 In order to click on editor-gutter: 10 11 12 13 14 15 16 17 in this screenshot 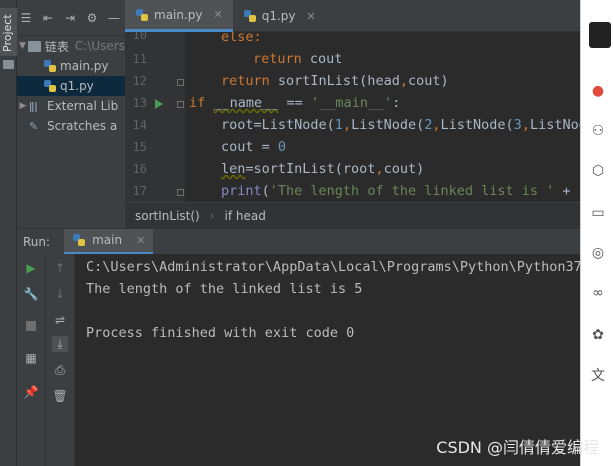, I will do `click(155, 117)`.